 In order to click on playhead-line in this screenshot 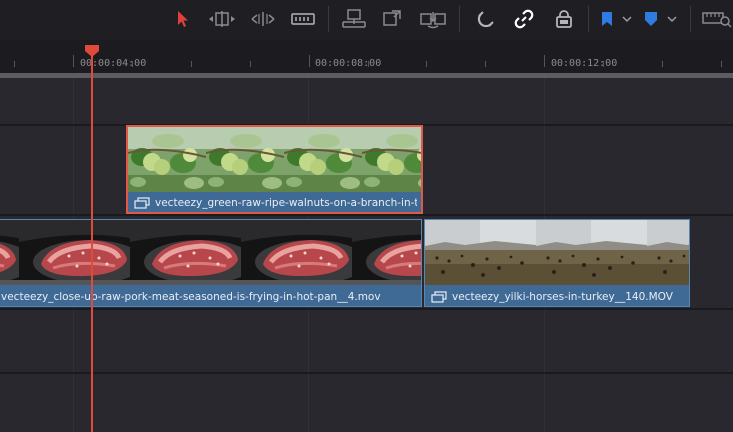, I will do `click(92, 241)`.